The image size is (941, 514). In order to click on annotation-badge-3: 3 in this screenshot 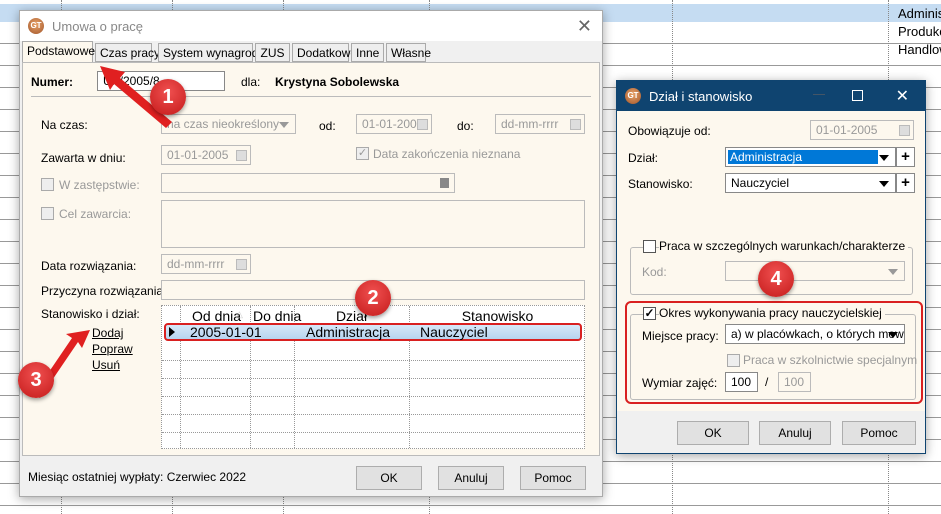, I will do `click(36, 380)`.